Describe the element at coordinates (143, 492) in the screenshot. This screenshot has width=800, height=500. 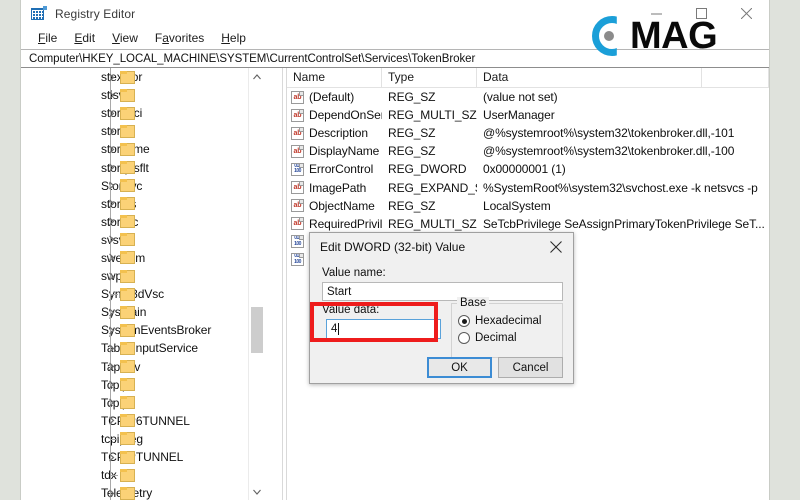
I see `tree-item-telemetry: Telemetry` at that location.